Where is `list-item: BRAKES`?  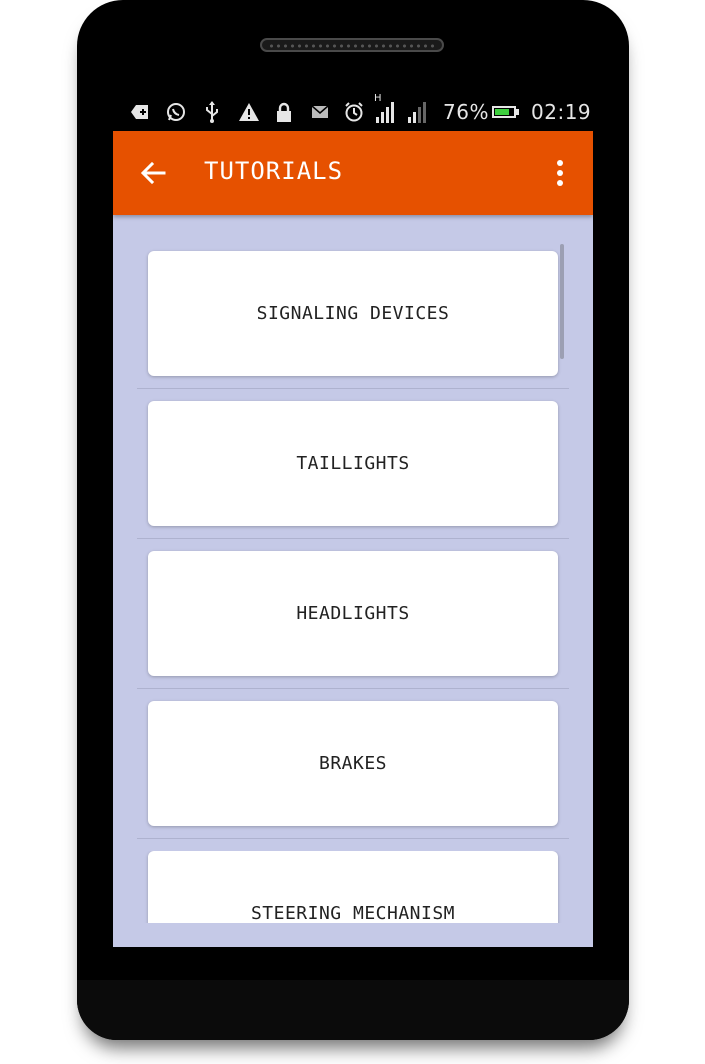
list-item: BRAKES is located at coordinates (353, 776).